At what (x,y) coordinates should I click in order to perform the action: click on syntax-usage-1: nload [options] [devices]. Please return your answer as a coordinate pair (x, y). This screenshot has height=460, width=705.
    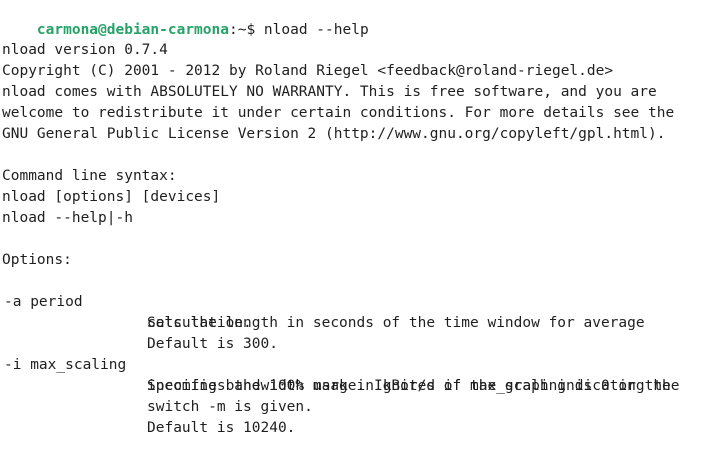
    Looking at the image, I should click on (111, 197).